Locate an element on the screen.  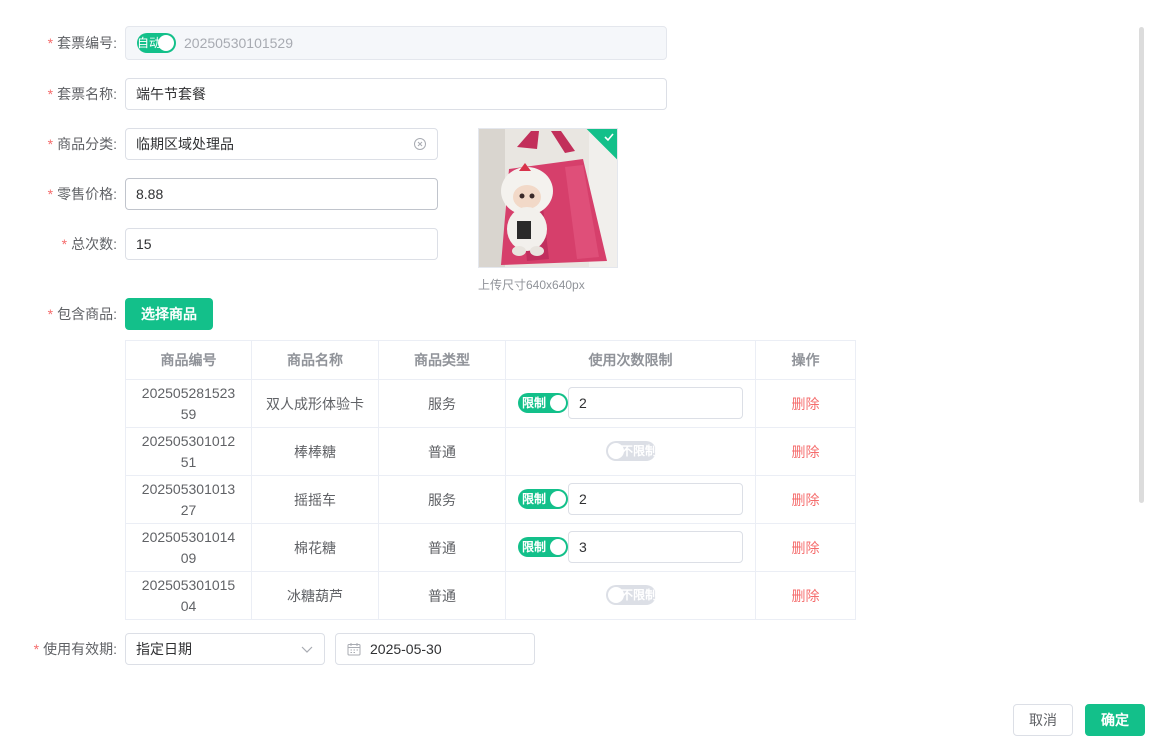
calendar-icon is located at coordinates (354, 649).